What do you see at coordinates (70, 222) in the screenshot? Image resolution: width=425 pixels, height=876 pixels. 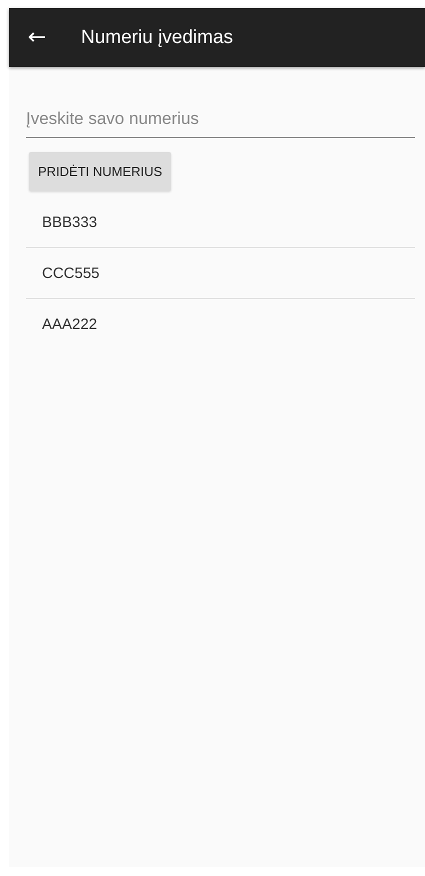 I see `number-item: BBB333` at bounding box center [70, 222].